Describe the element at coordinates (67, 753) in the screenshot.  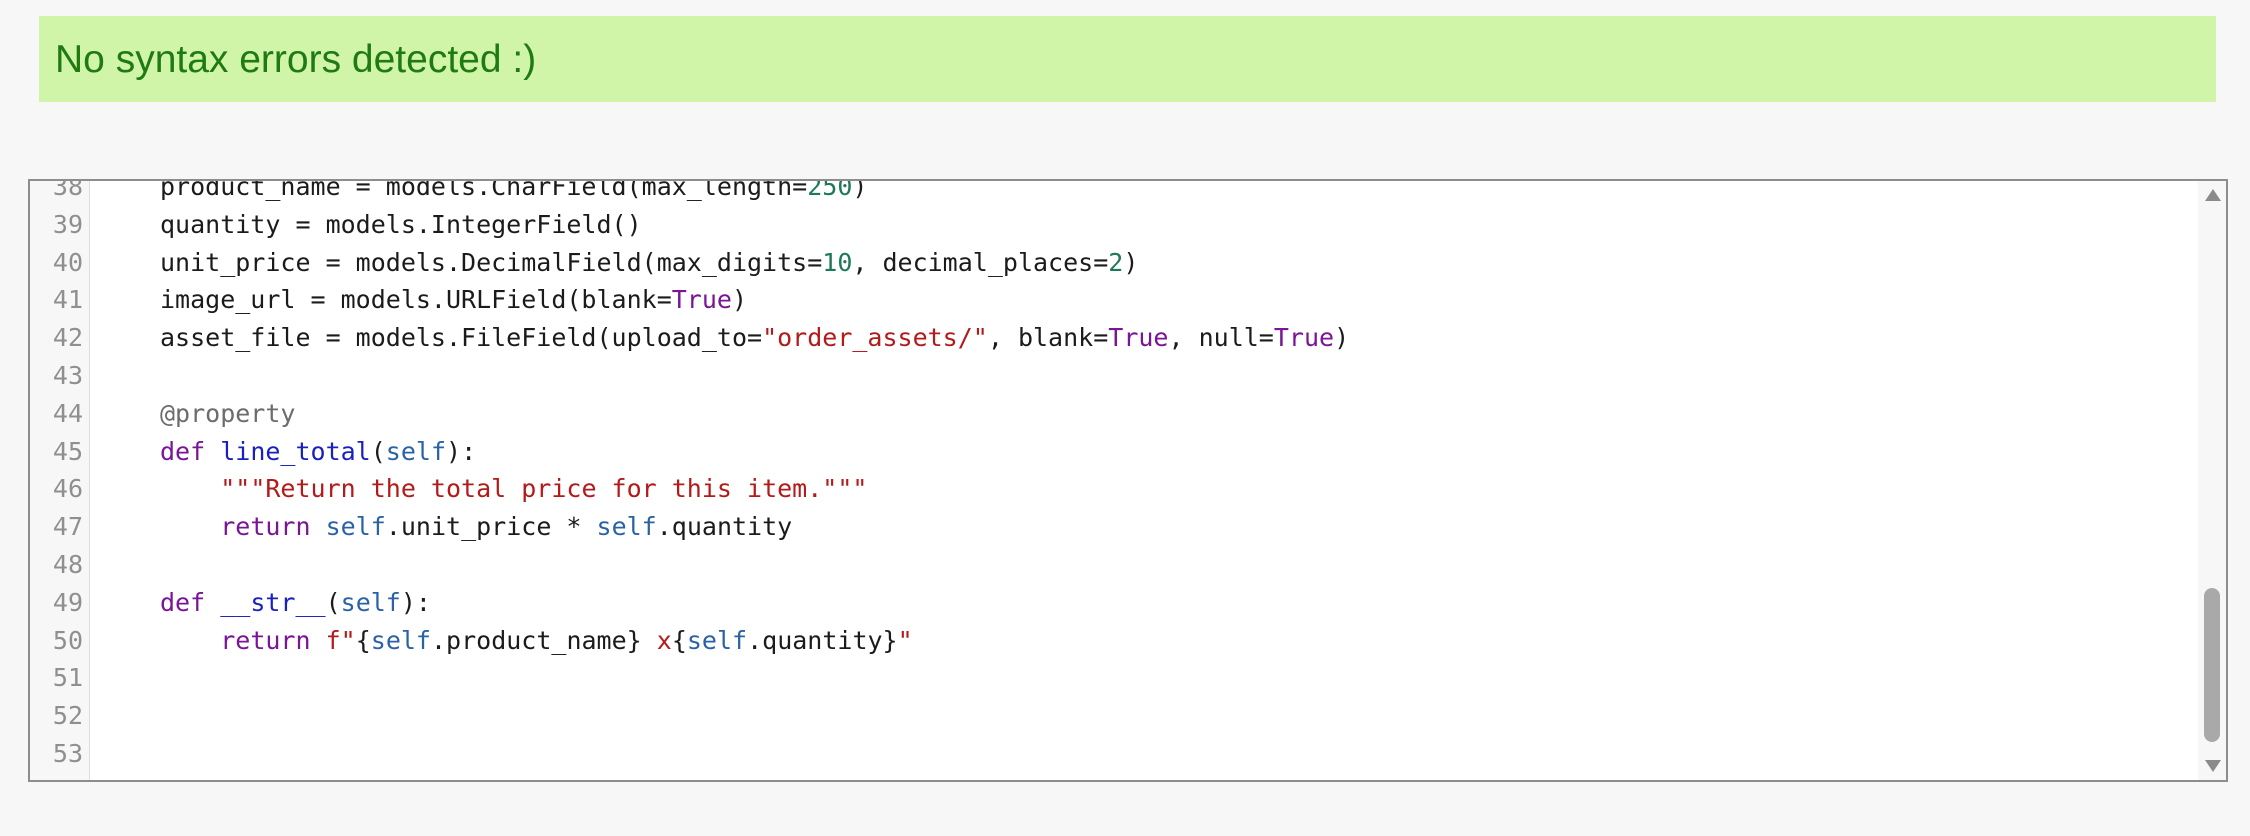
I see `line-number: 53` at that location.